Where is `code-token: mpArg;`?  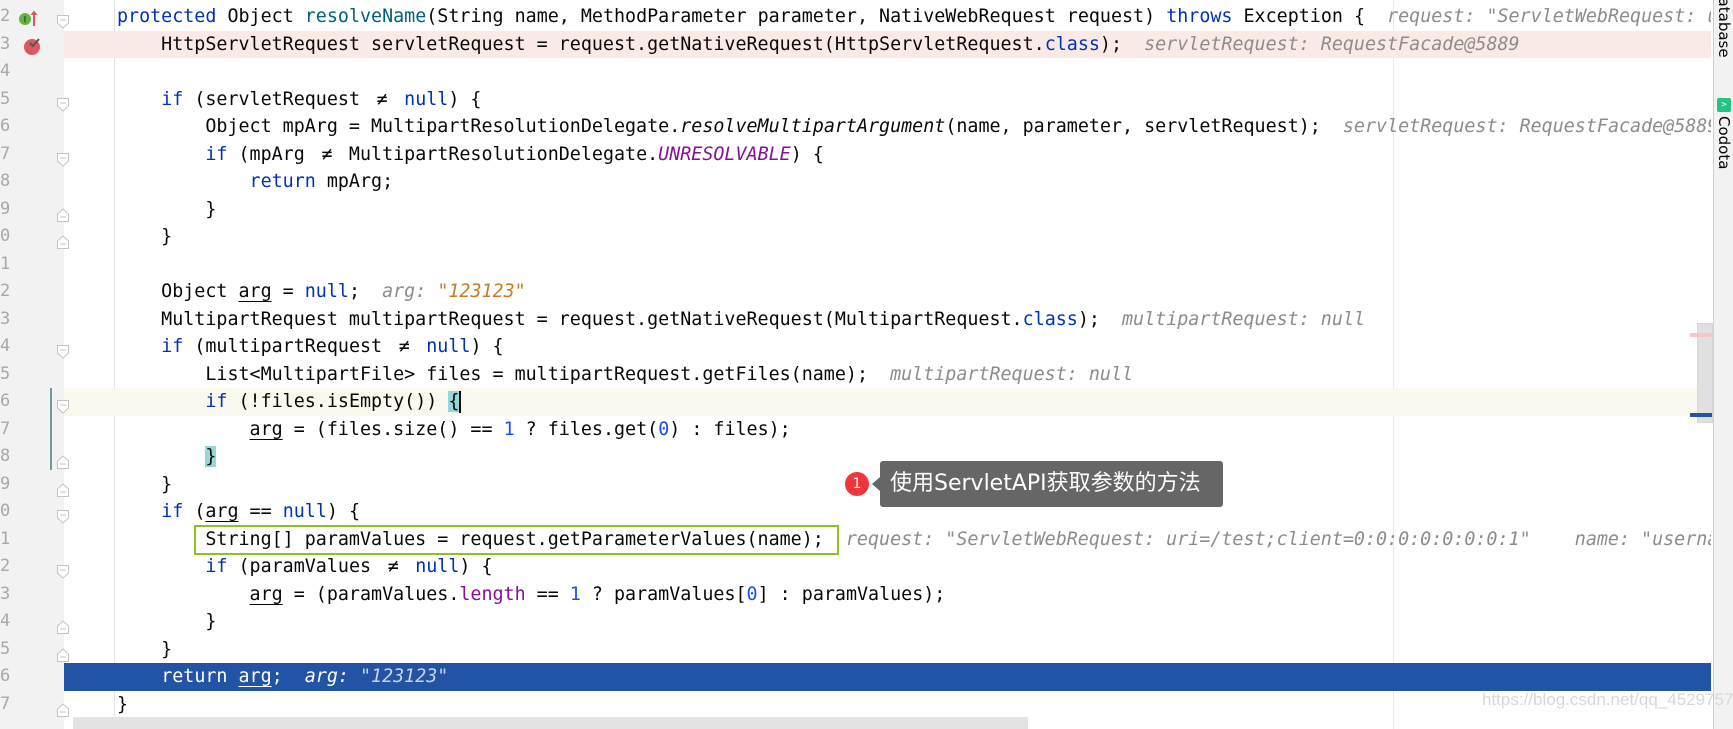 code-token: mpArg; is located at coordinates (360, 181).